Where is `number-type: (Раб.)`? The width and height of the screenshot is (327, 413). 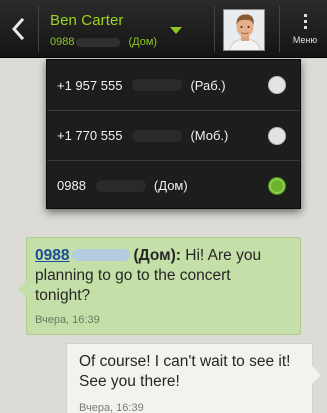
number-type: (Раб.) is located at coordinates (208, 85).